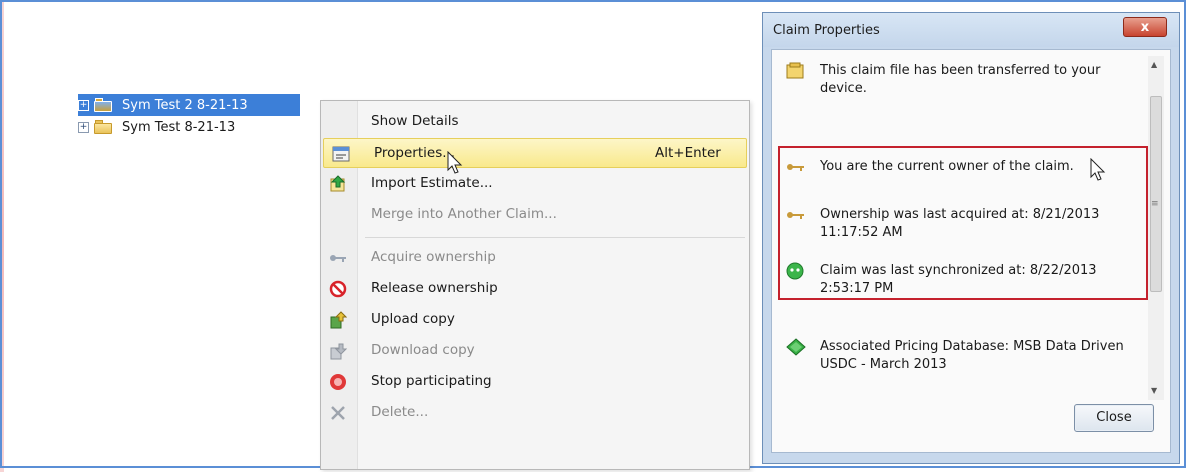 The width and height of the screenshot is (1190, 472). I want to click on no-entry-icon, so click(338, 289).